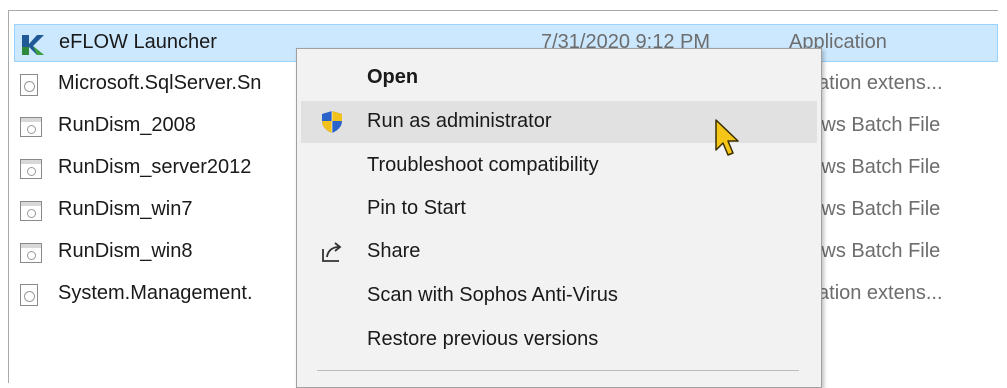 This screenshot has width=1007, height=388. Describe the element at coordinates (558, 370) in the screenshot. I see `menu-separator` at that location.